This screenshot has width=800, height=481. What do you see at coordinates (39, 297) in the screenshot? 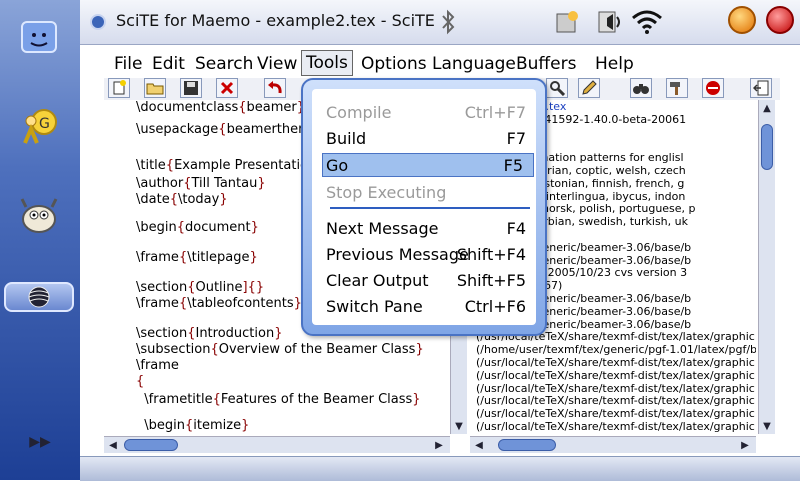
I see `network-globe-icon` at bounding box center [39, 297].